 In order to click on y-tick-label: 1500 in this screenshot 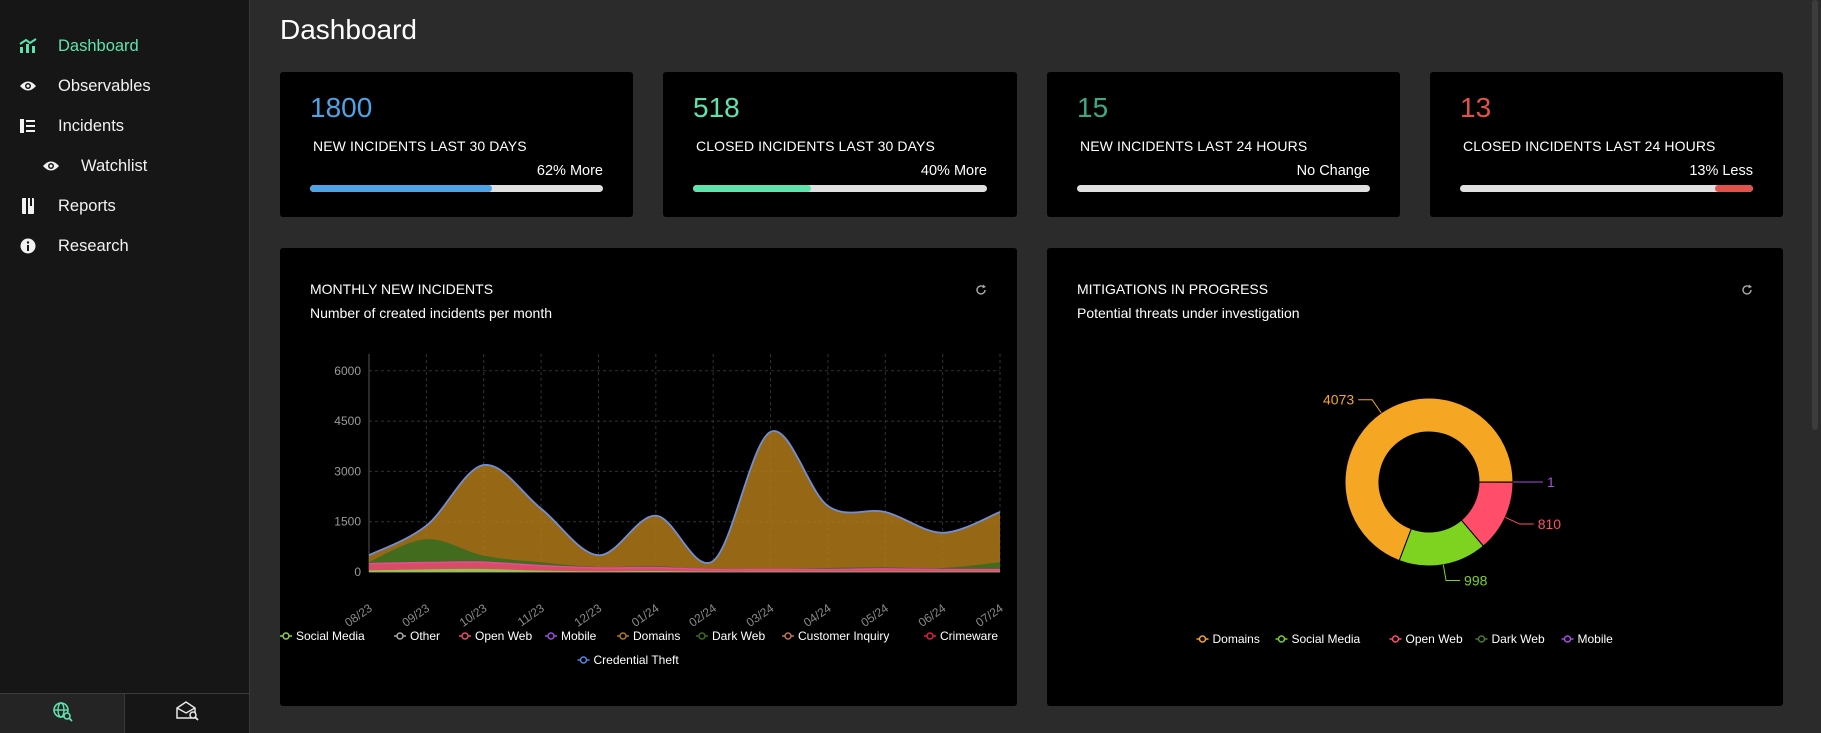, I will do `click(347, 522)`.